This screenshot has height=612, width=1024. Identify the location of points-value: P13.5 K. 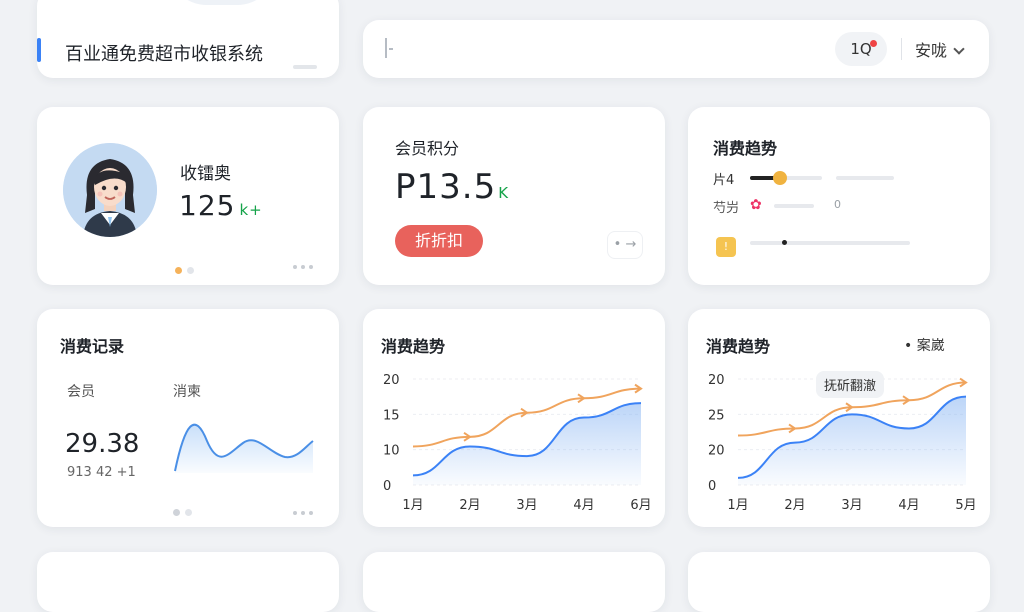
(452, 187).